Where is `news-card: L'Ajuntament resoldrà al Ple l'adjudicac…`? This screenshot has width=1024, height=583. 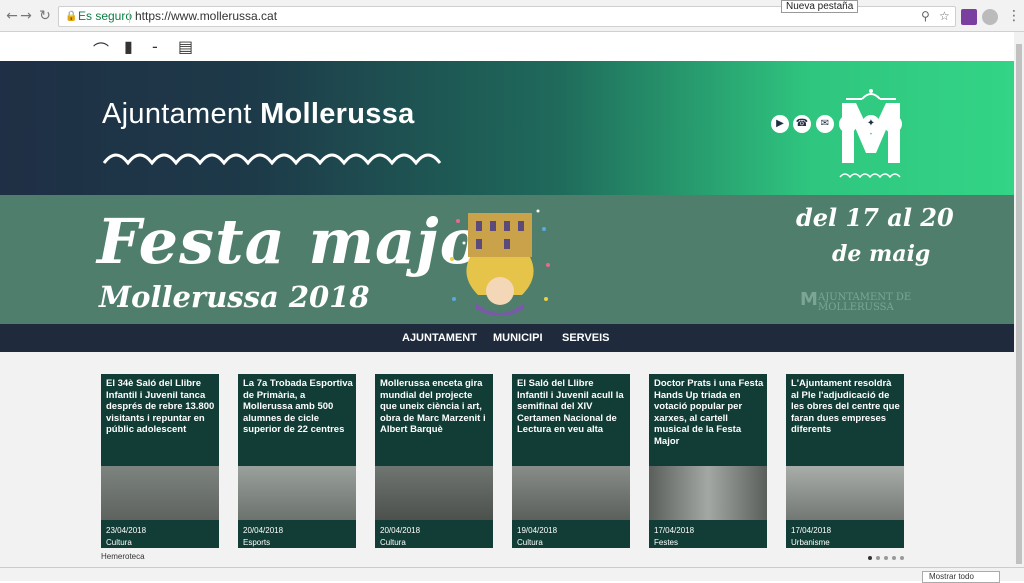 news-card: L'Ajuntament resoldrà al Ple l'adjudicac… is located at coordinates (845, 461).